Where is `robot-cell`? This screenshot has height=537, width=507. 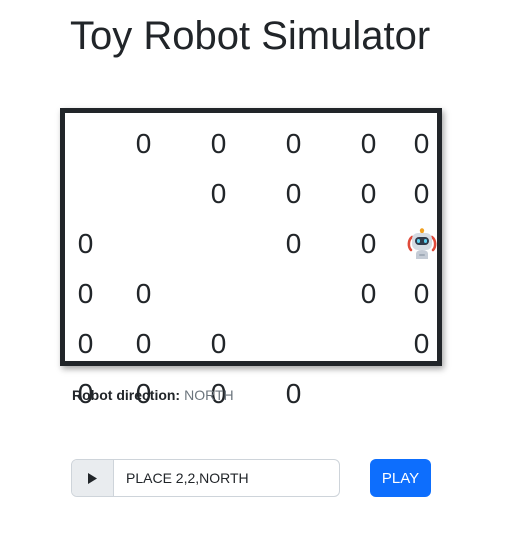 robot-cell is located at coordinates (421, 244).